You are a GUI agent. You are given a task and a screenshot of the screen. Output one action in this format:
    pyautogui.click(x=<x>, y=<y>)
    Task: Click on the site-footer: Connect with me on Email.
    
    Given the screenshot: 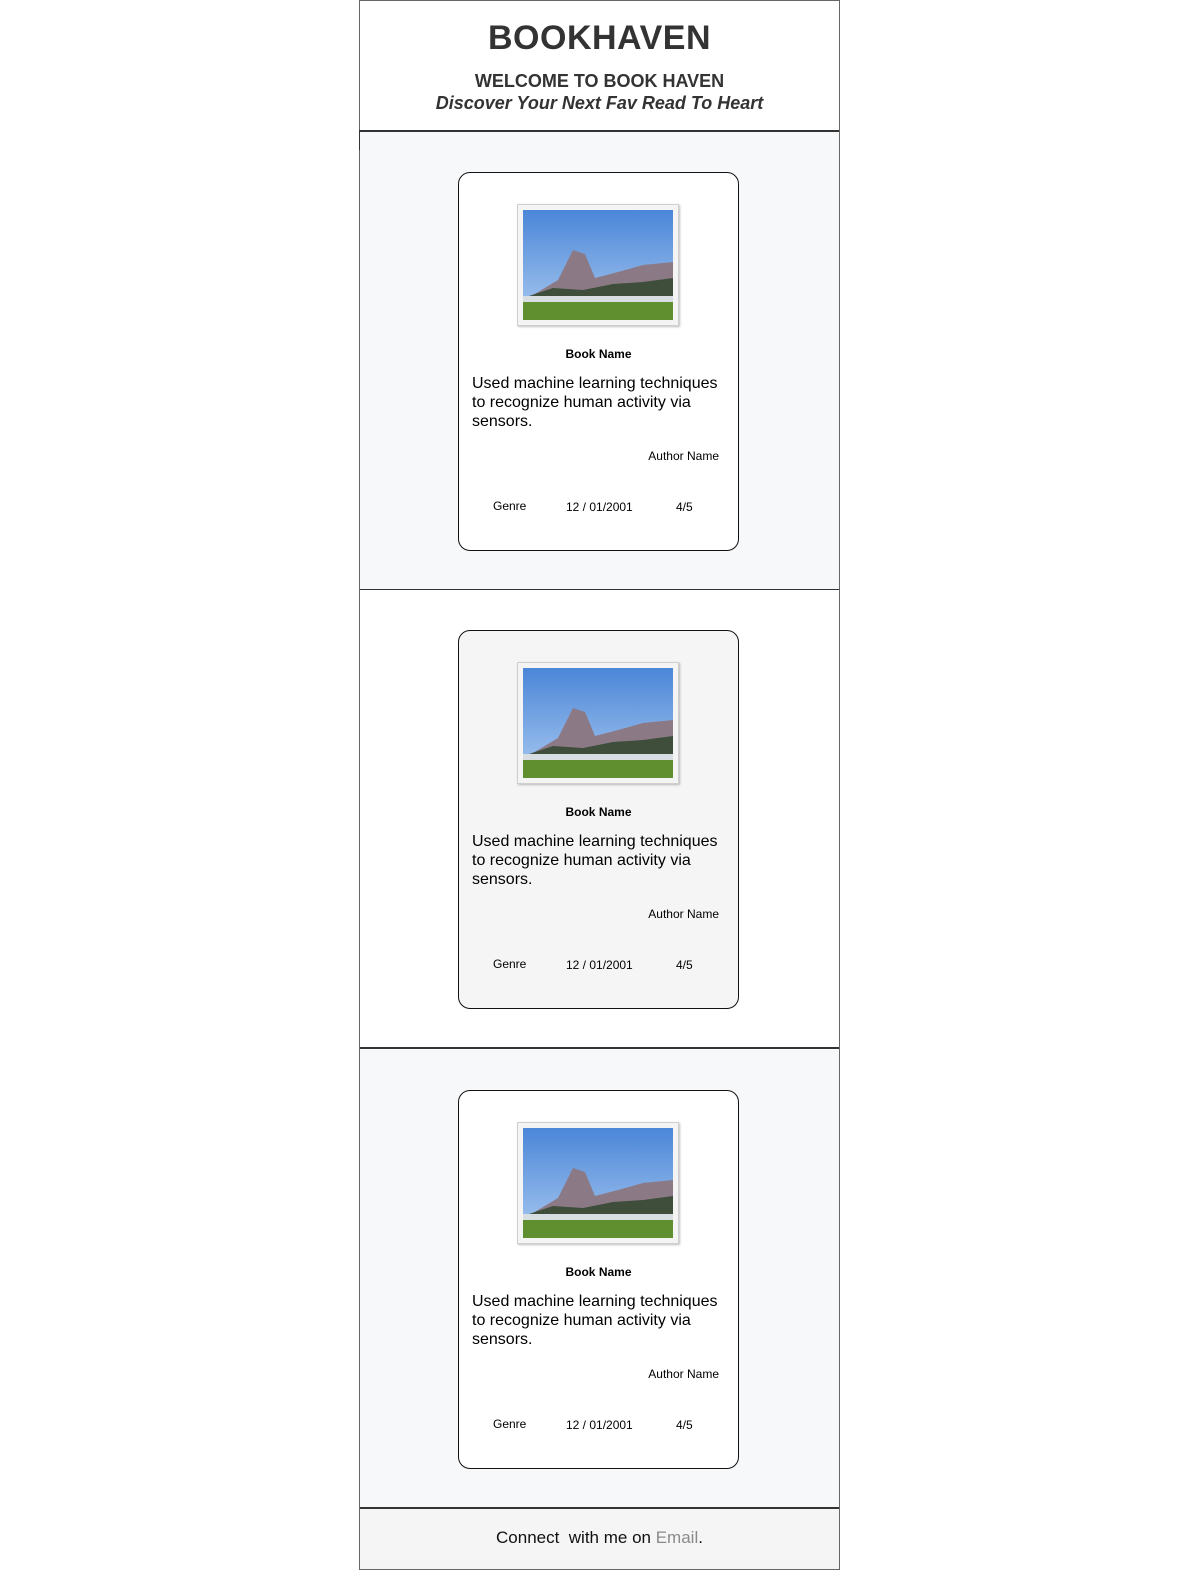 What is the action you would take?
    pyautogui.click(x=599, y=1539)
    